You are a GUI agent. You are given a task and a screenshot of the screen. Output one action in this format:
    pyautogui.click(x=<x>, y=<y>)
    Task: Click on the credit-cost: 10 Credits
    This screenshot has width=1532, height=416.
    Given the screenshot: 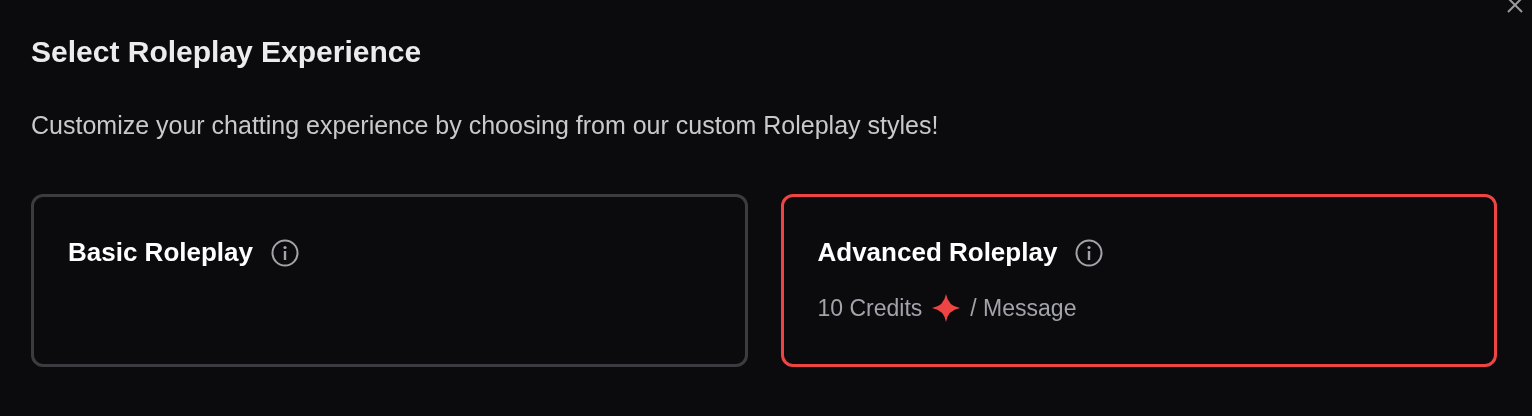 What is the action you would take?
    pyautogui.click(x=870, y=308)
    